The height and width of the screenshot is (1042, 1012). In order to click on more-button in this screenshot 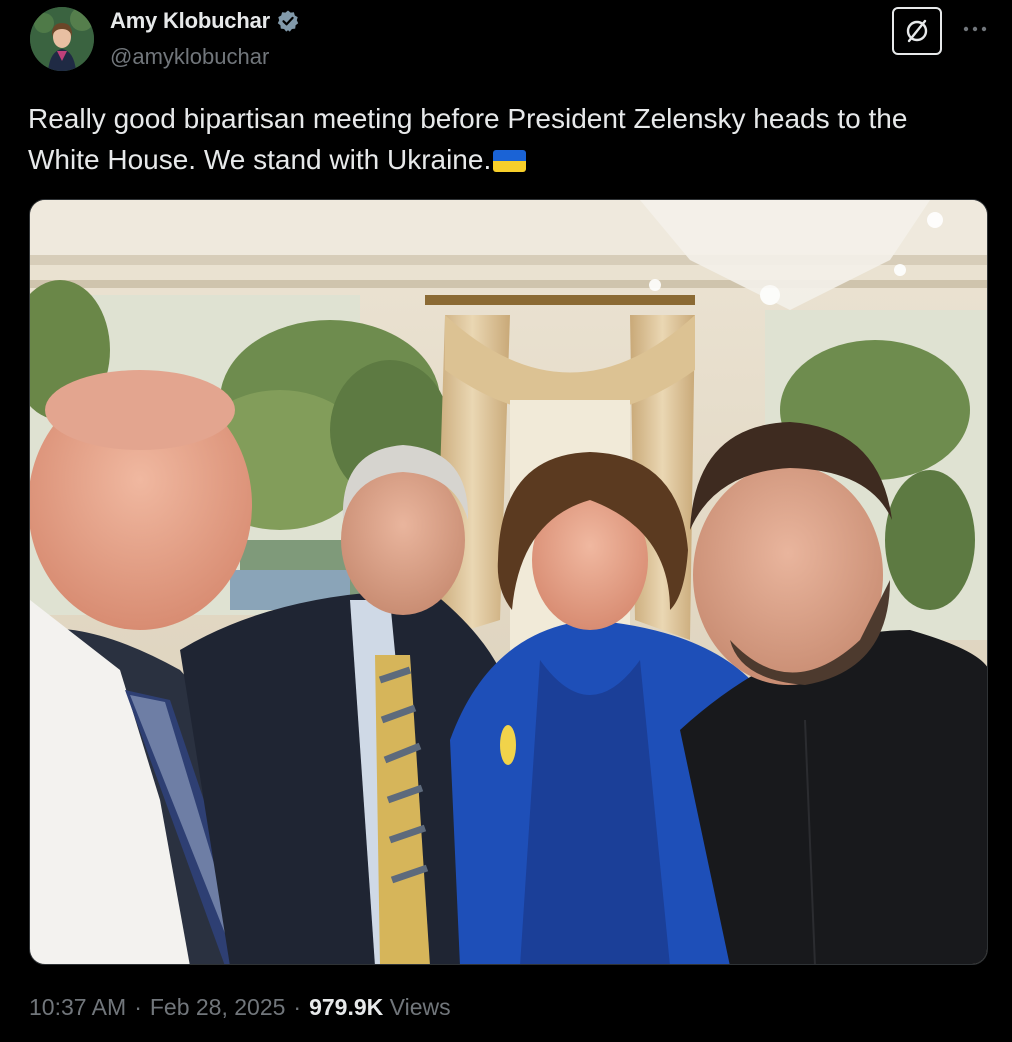, I will do `click(975, 29)`.